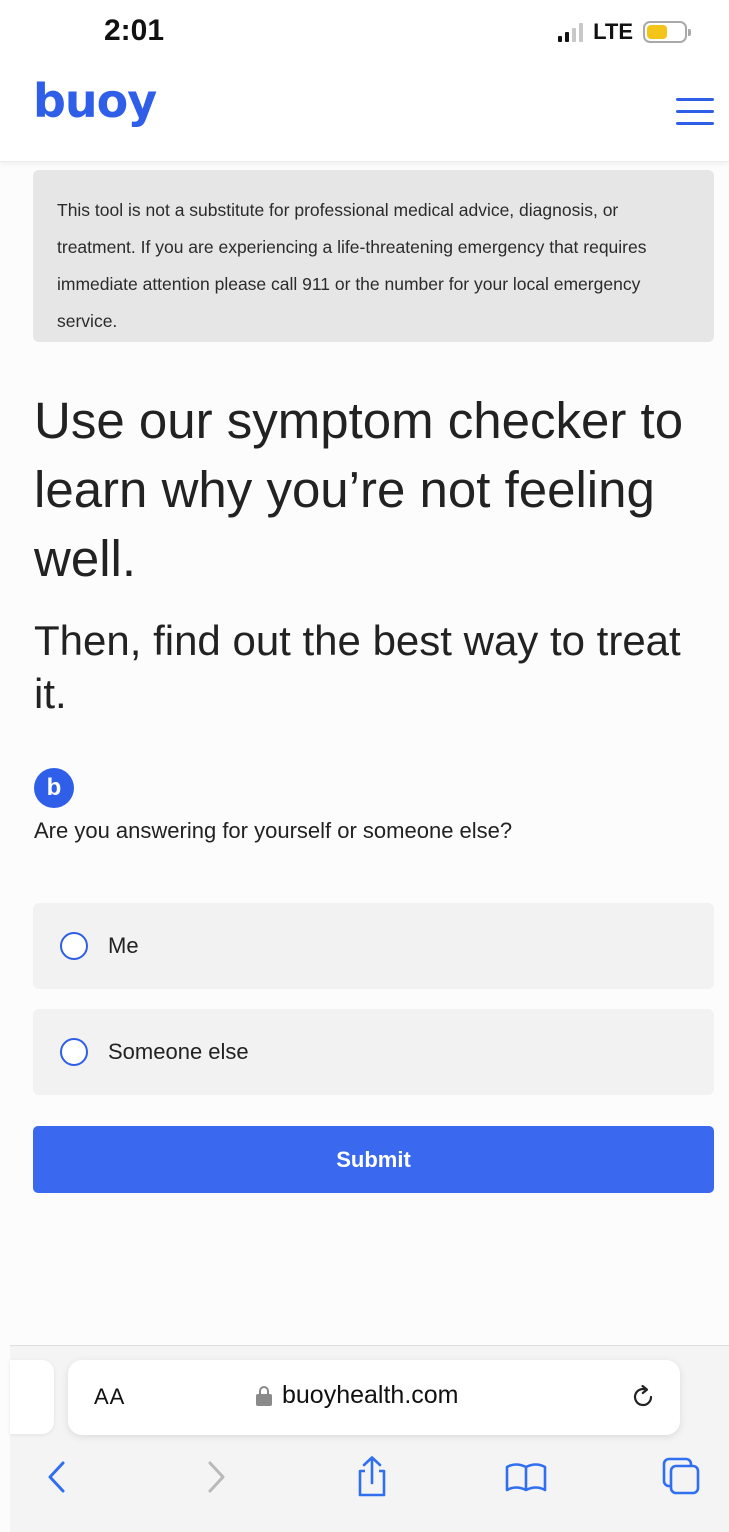  I want to click on signal-icon, so click(571, 32).